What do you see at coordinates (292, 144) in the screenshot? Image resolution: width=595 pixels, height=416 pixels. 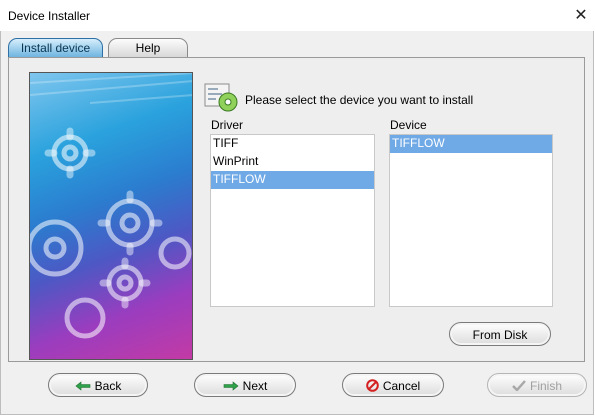 I see `driver-item-tiff: TIFF` at bounding box center [292, 144].